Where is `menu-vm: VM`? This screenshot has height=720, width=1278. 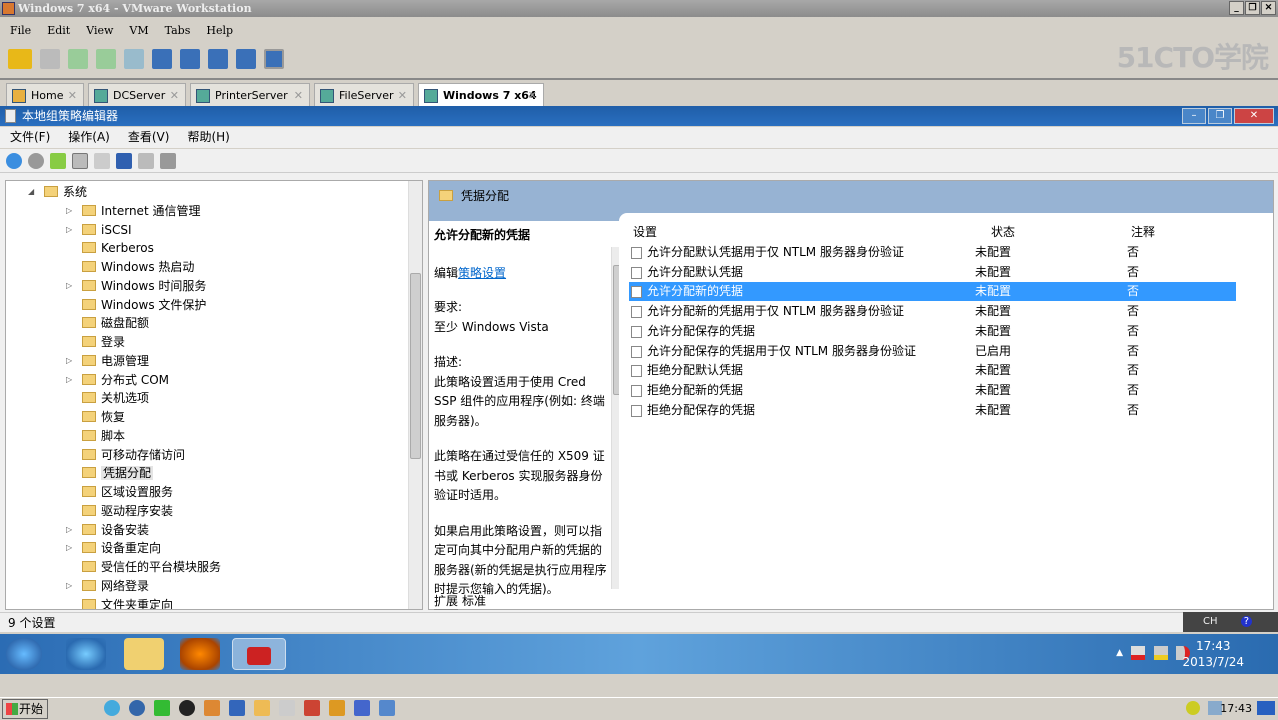 menu-vm: VM is located at coordinates (138, 33).